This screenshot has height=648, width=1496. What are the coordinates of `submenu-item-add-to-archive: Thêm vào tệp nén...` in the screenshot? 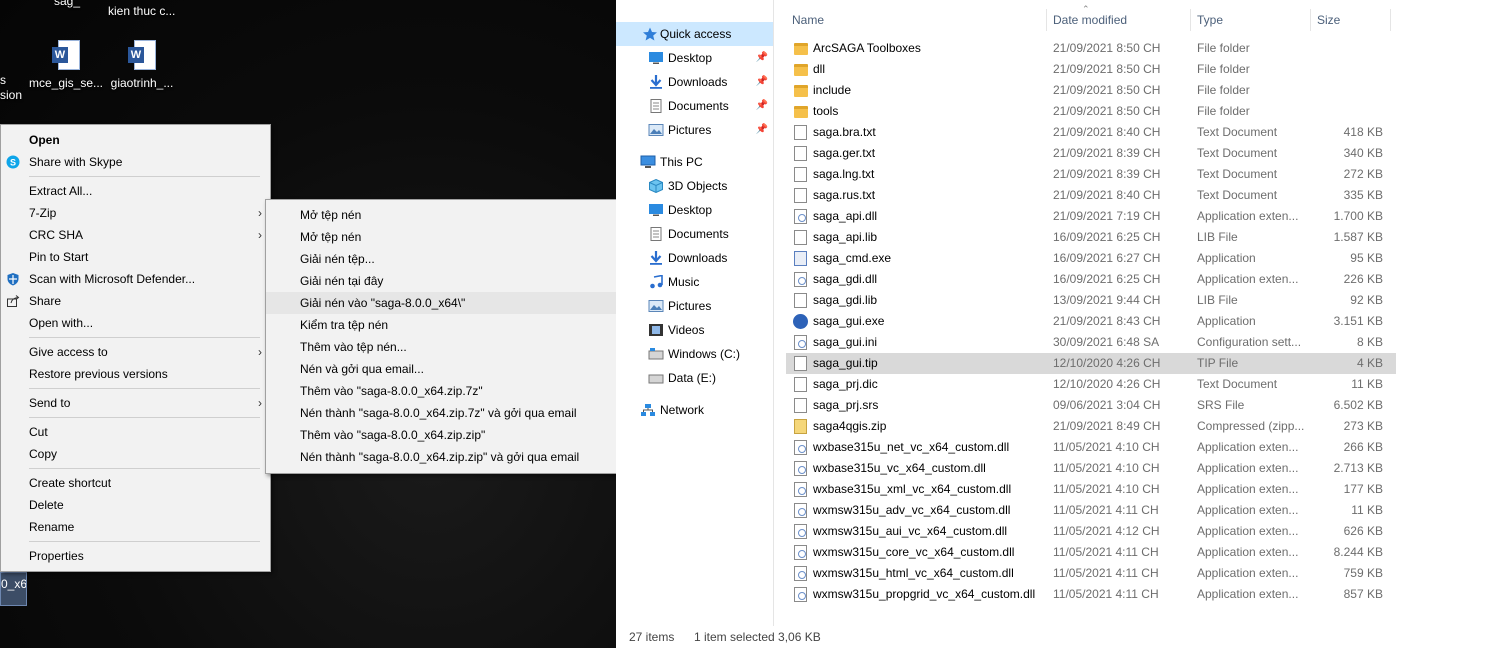 It's located at (458, 347).